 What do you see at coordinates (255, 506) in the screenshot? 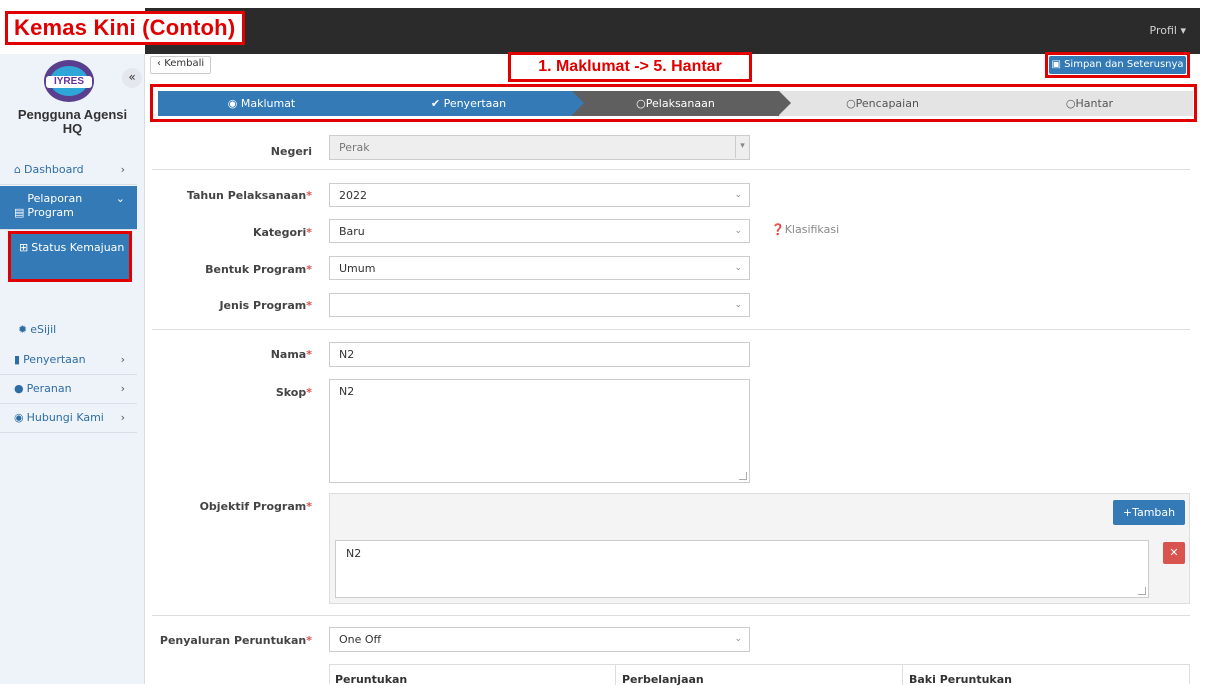
I see `objektif-program-label: Objektif Program*` at bounding box center [255, 506].